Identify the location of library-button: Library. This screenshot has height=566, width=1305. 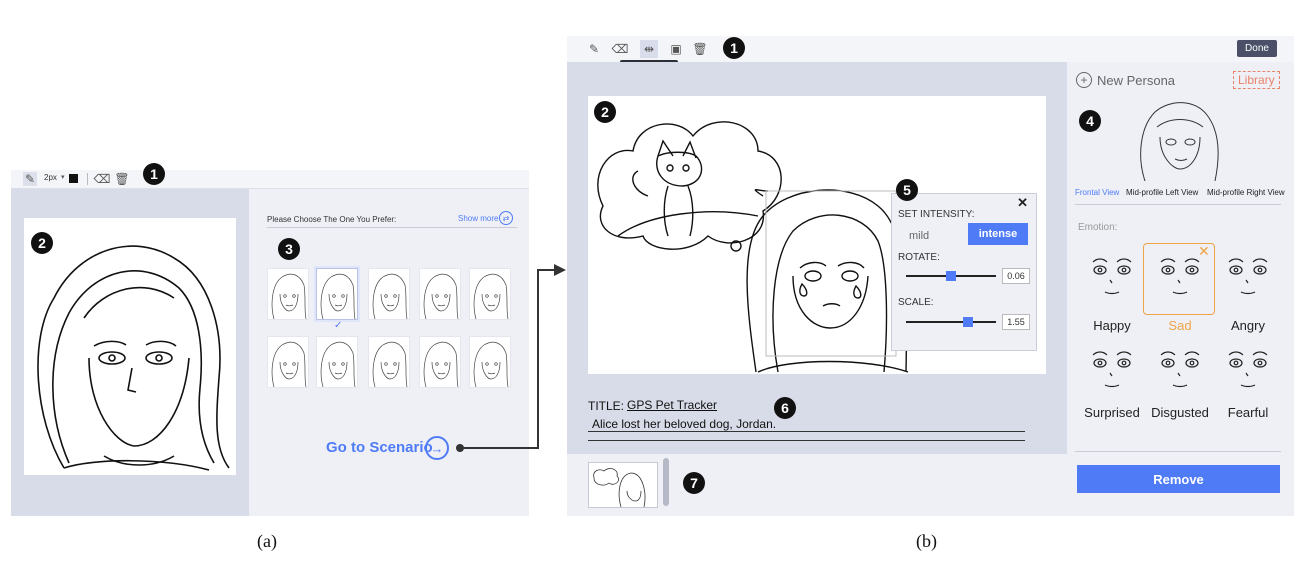
(1256, 80).